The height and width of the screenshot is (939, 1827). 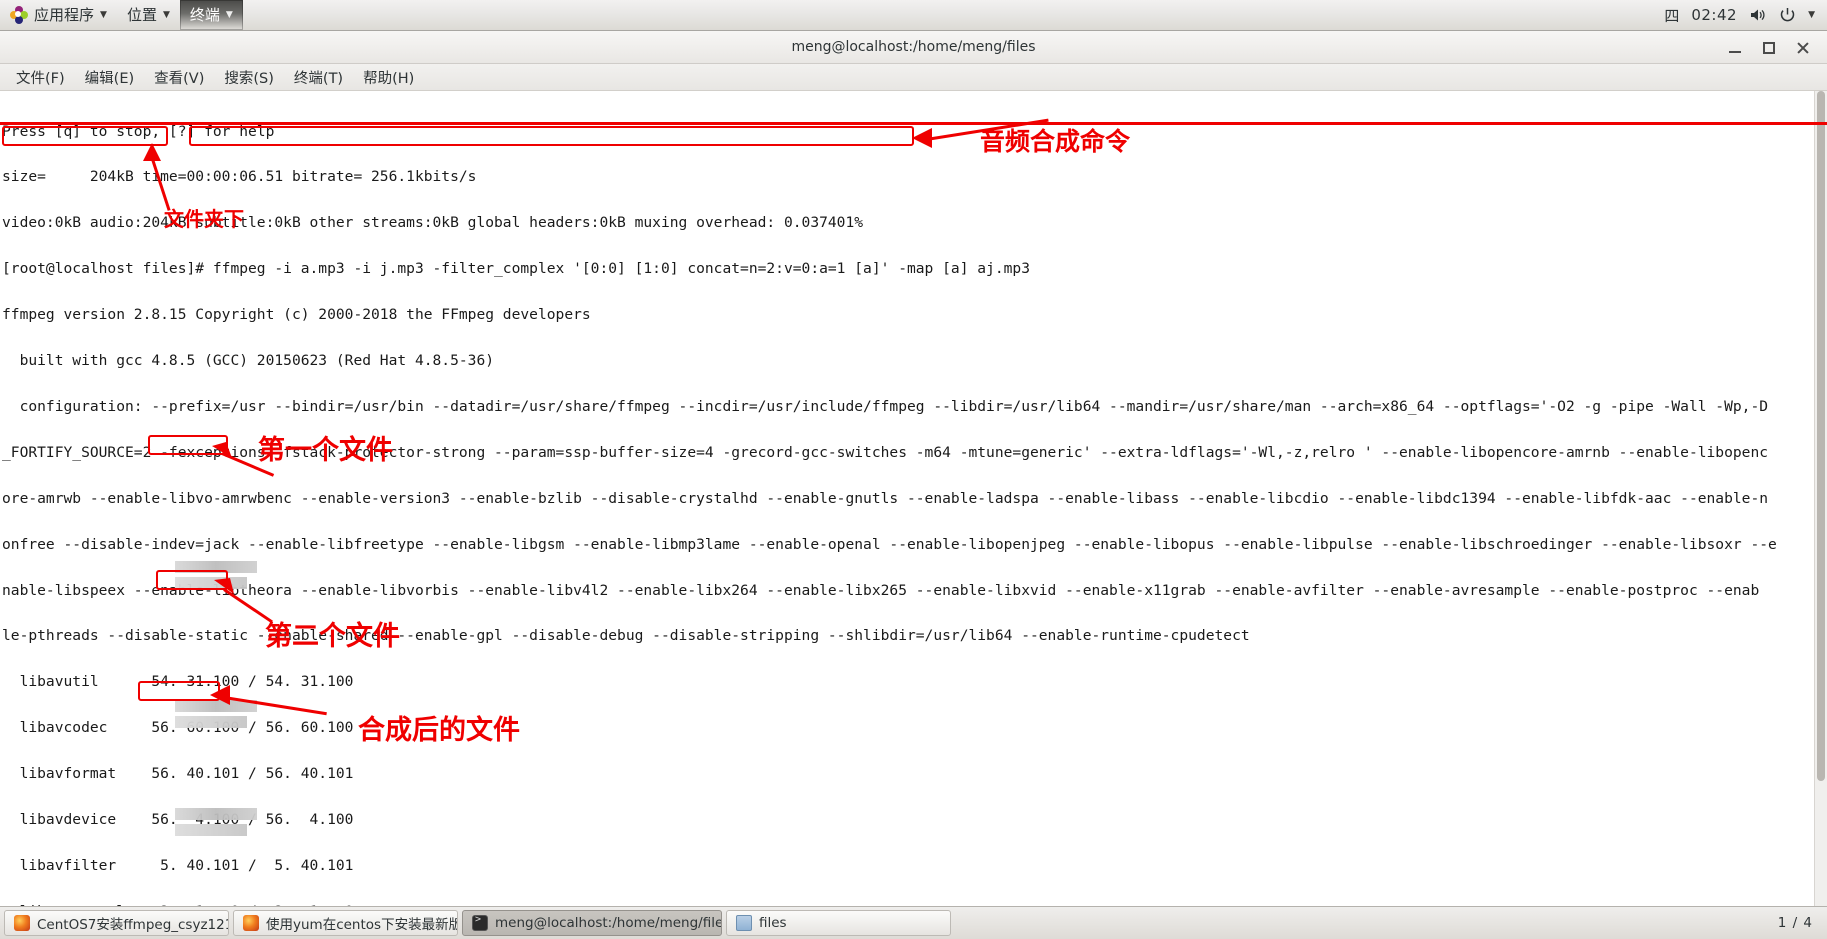 I want to click on minimize-button, so click(x=1735, y=48).